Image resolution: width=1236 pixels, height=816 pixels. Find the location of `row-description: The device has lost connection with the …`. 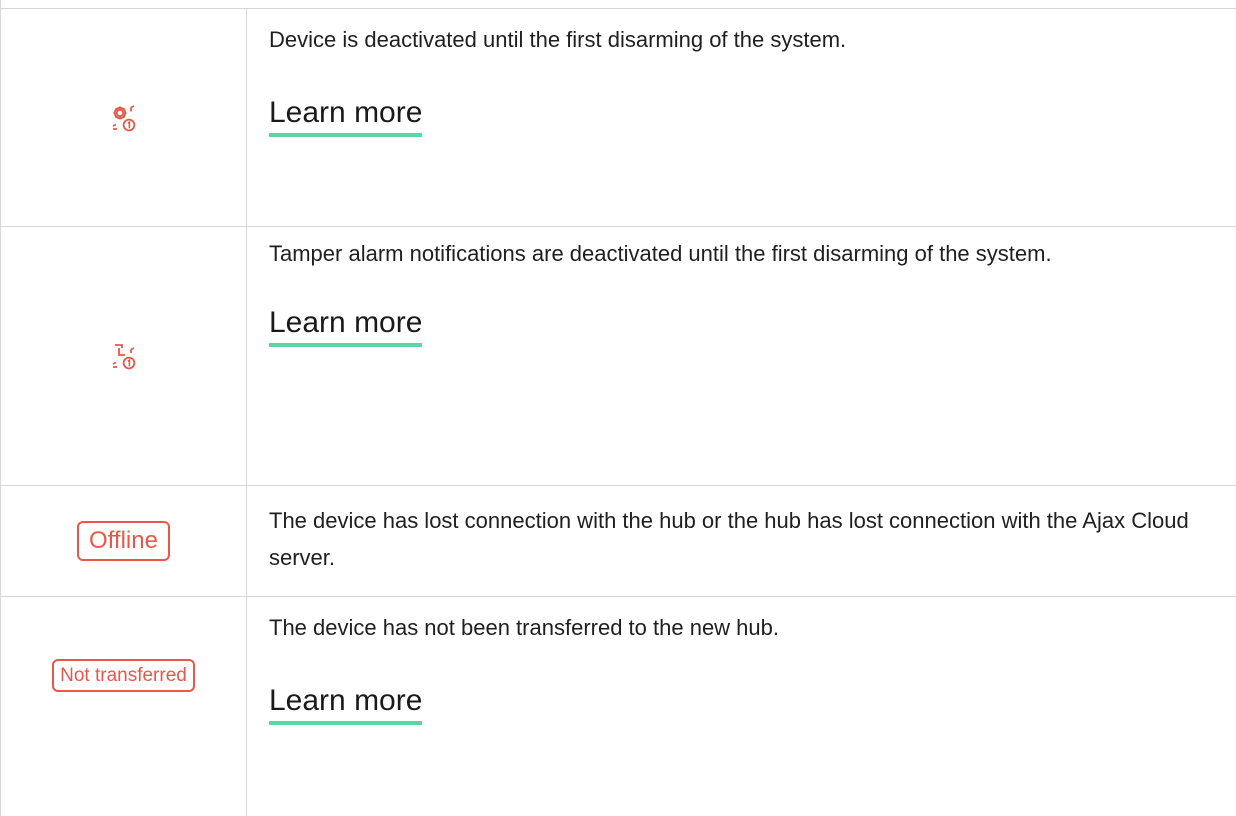

row-description: The device has lost connection with the … is located at coordinates (729, 539).